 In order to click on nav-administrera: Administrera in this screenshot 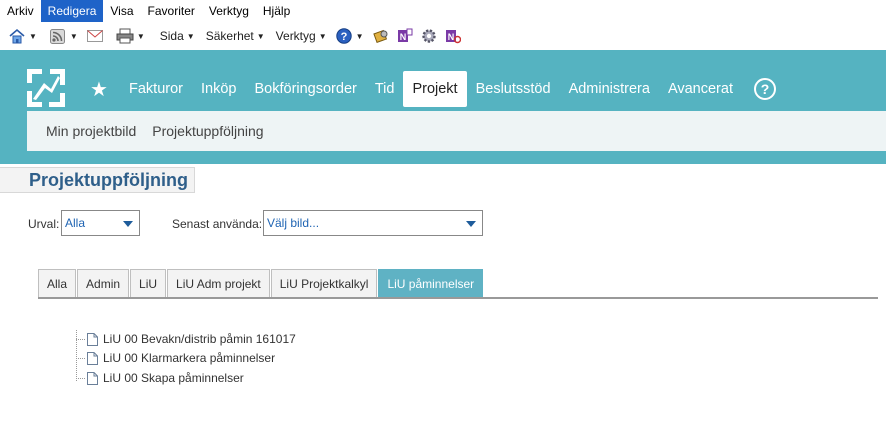, I will do `click(609, 89)`.